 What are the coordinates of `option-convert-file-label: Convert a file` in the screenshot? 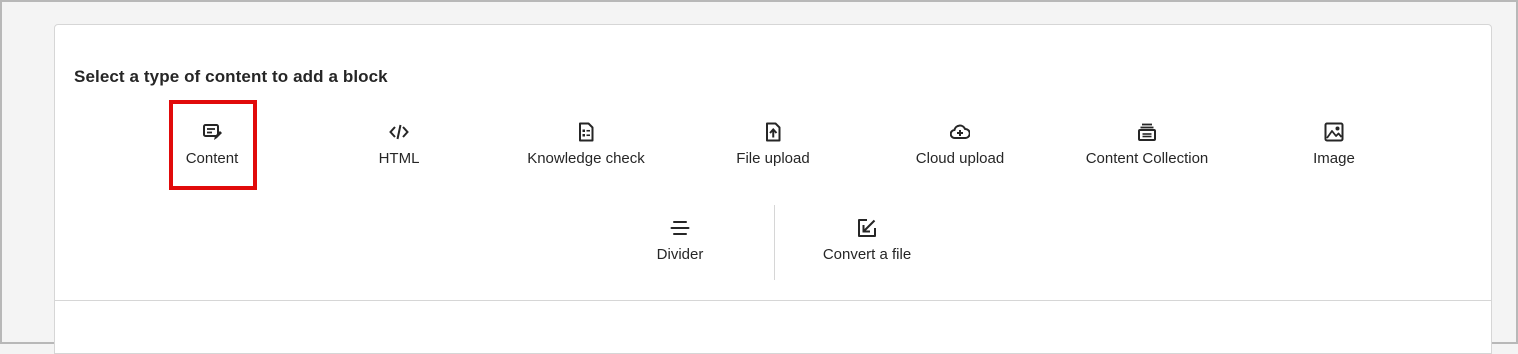 It's located at (867, 254).